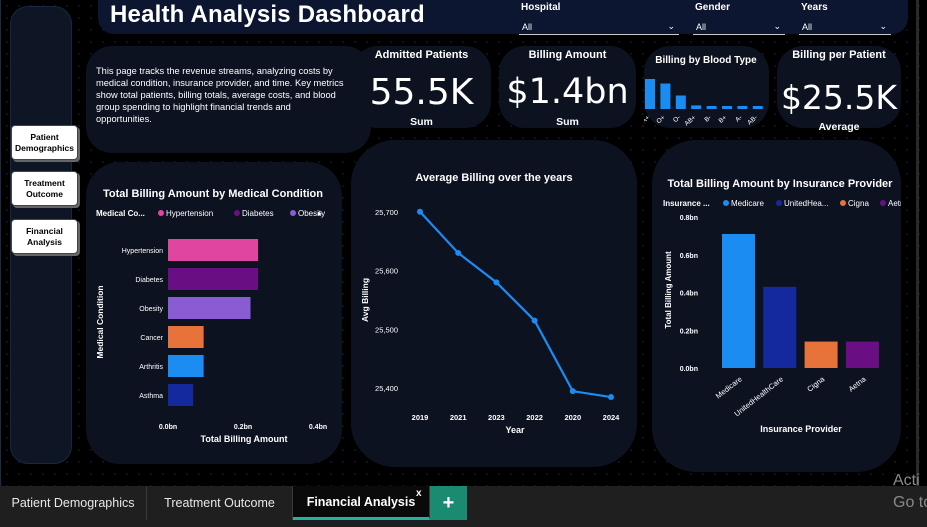 The width and height of the screenshot is (927, 527). I want to click on x-axis-label: Total Billing Amount, so click(244, 439).